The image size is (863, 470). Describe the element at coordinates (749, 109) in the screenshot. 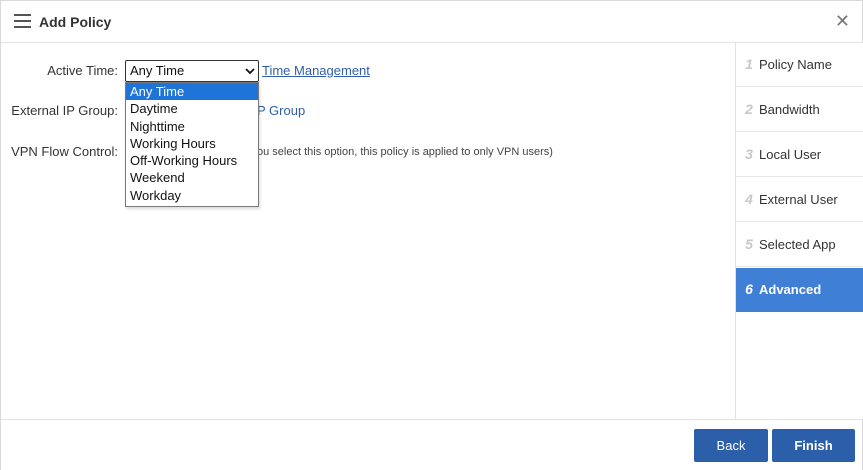

I see `step-number: 2` at that location.